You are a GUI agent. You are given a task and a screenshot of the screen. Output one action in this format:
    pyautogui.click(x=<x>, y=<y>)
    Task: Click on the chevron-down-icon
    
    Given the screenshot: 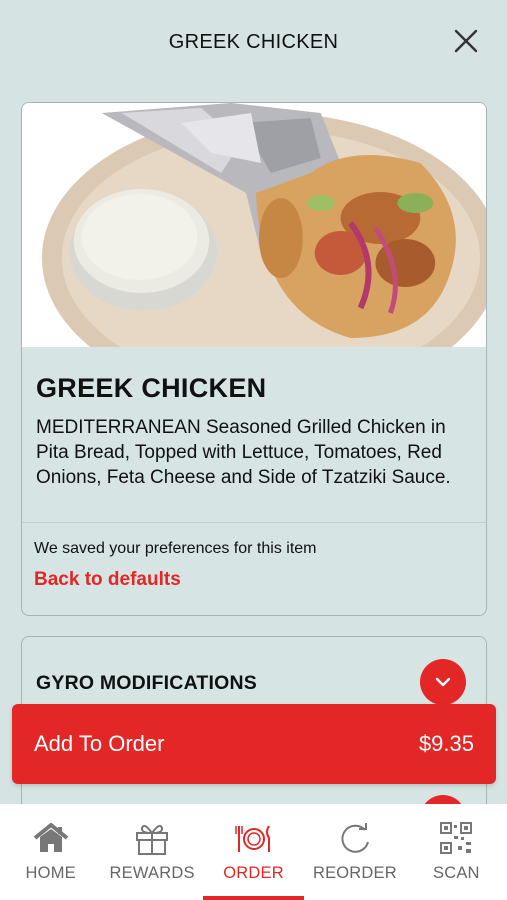 What is the action you would take?
    pyautogui.click(x=443, y=682)
    